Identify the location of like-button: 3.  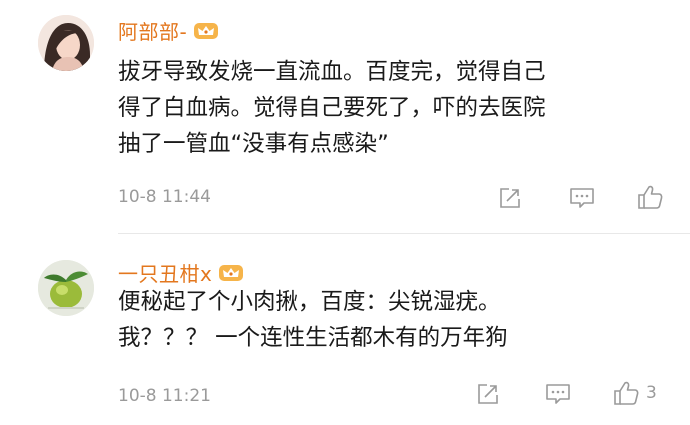
(634, 393).